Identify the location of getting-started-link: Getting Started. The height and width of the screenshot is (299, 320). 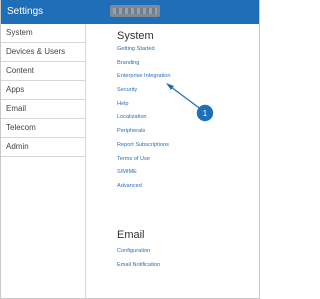
(143, 49).